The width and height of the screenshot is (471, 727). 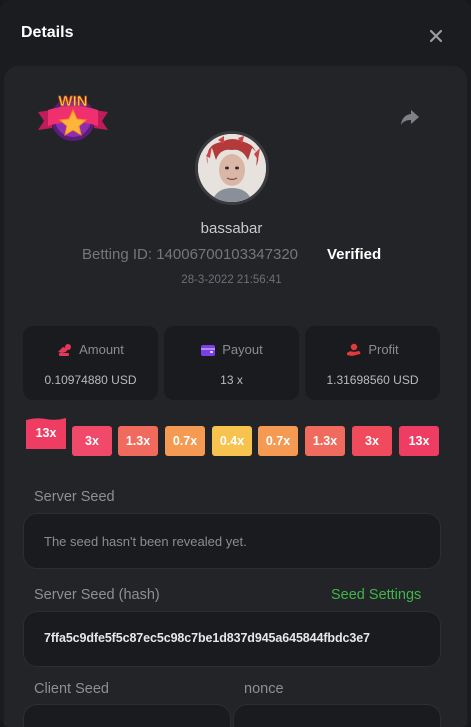 I want to click on modal-title: Details, so click(x=47, y=32).